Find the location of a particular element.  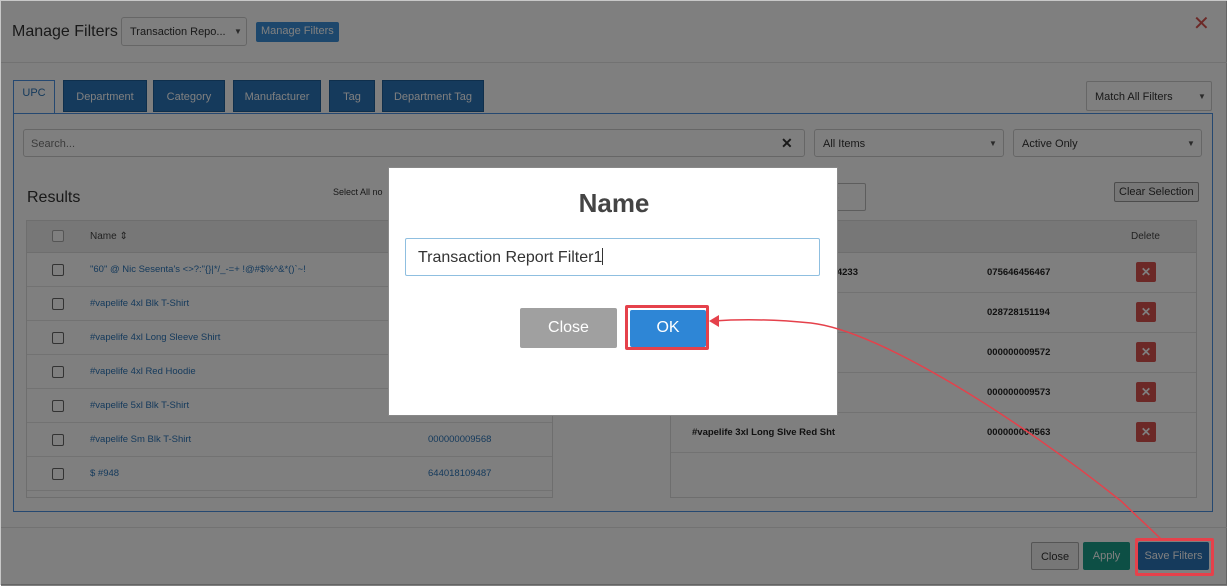

filter-name-value: Transaction Report Filter1 is located at coordinates (510, 257).